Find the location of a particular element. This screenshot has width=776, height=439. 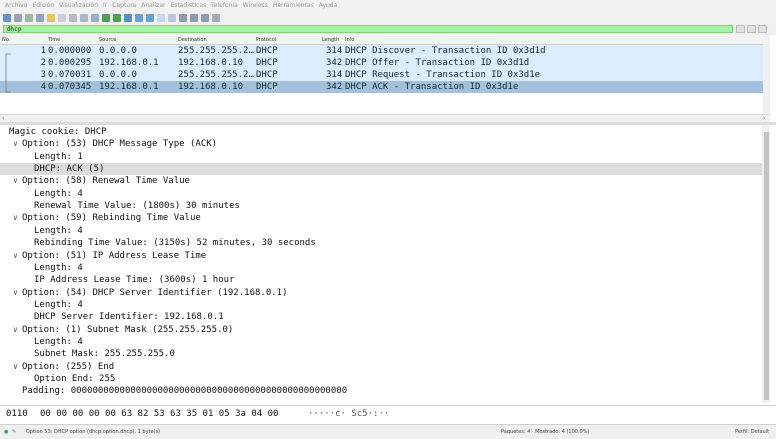

packet-cell-info: DHCP Discover - Transaction ID 0x3d1d is located at coordinates (445, 51).